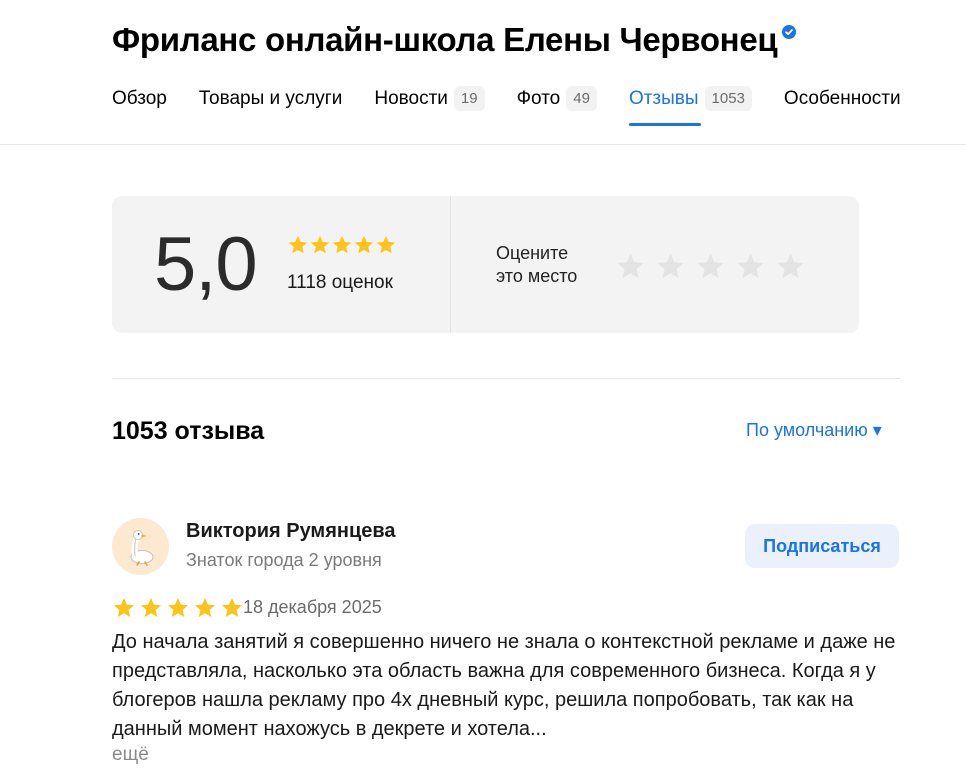 The height and width of the screenshot is (781, 966). What do you see at coordinates (291, 531) in the screenshot?
I see `author-name: Виктория Румянцева` at bounding box center [291, 531].